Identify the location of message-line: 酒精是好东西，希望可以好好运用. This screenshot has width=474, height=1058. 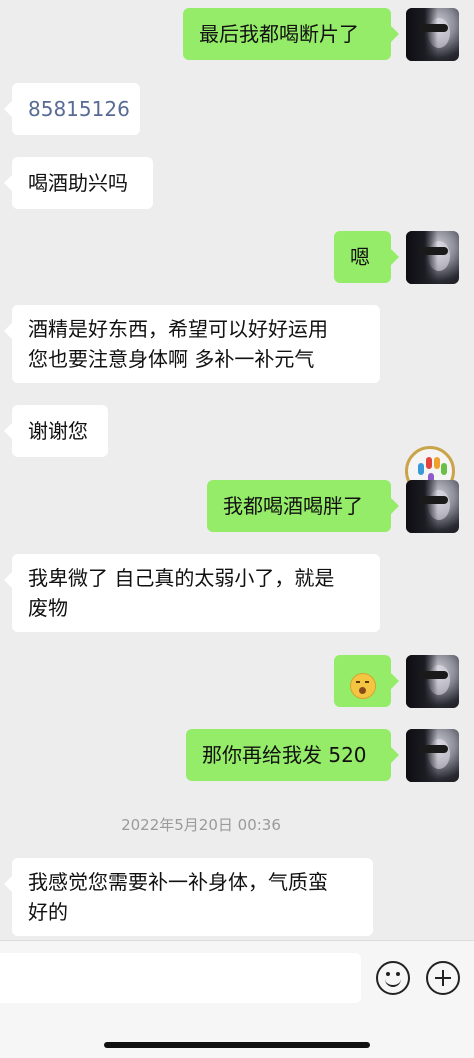
(178, 329).